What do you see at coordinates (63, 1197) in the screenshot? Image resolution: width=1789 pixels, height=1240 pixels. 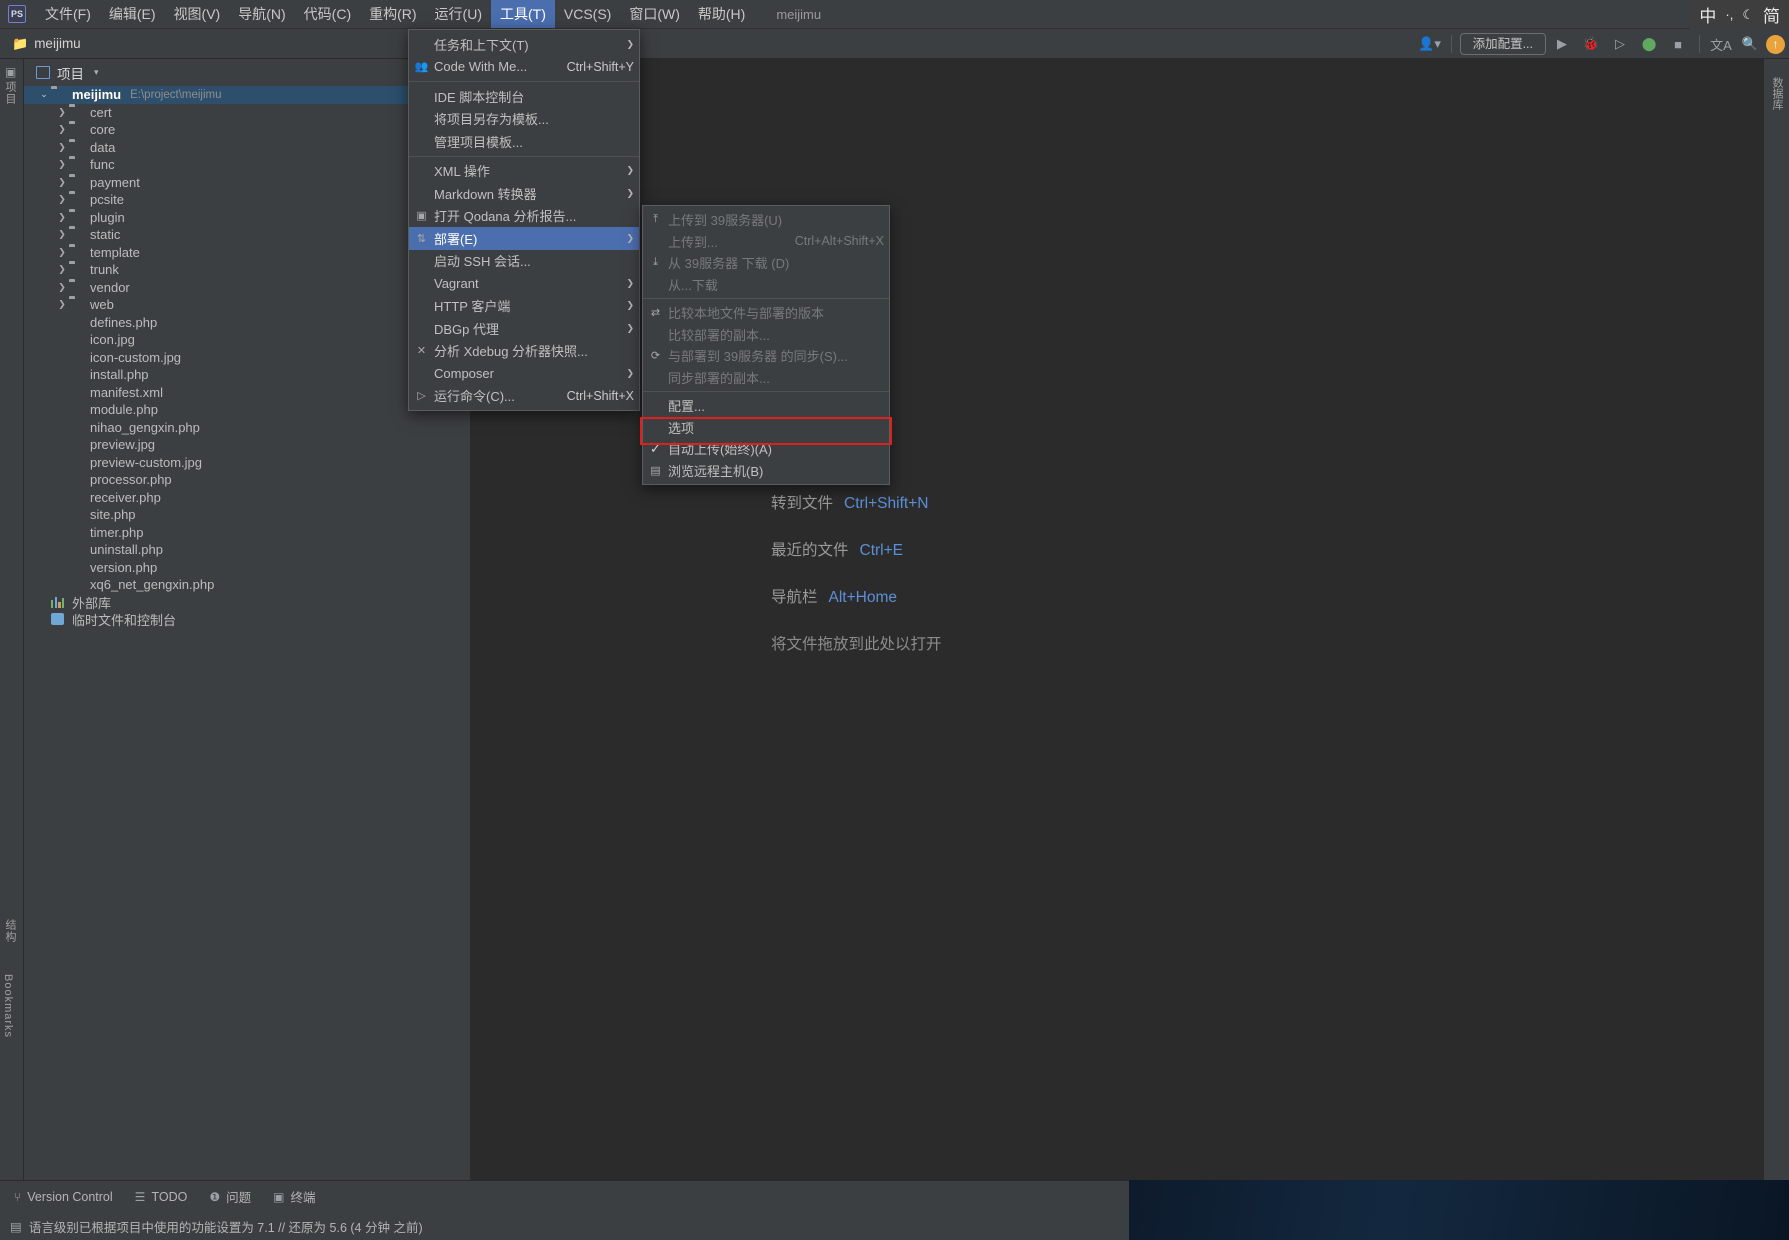 I see `tool-button-version-control: ⑂ Version Control` at bounding box center [63, 1197].